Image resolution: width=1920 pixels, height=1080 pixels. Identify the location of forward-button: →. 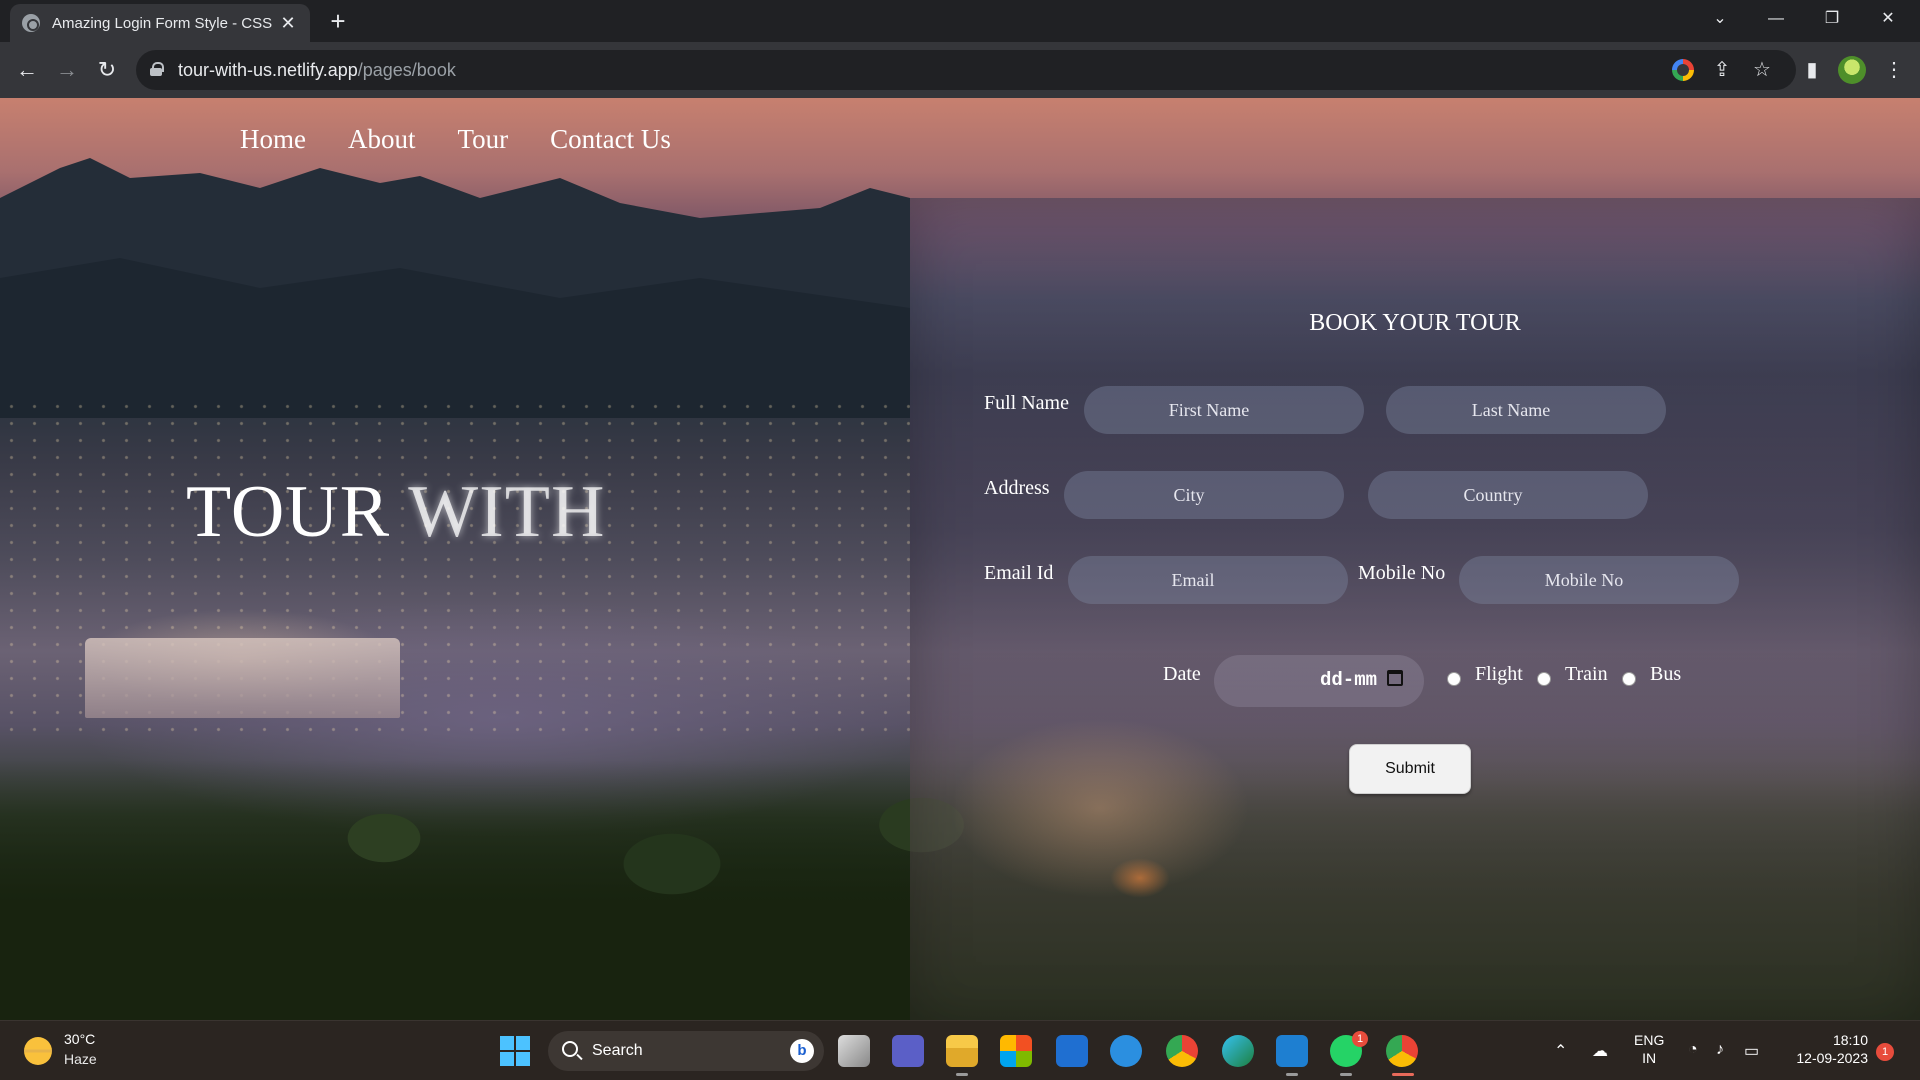
(67, 70).